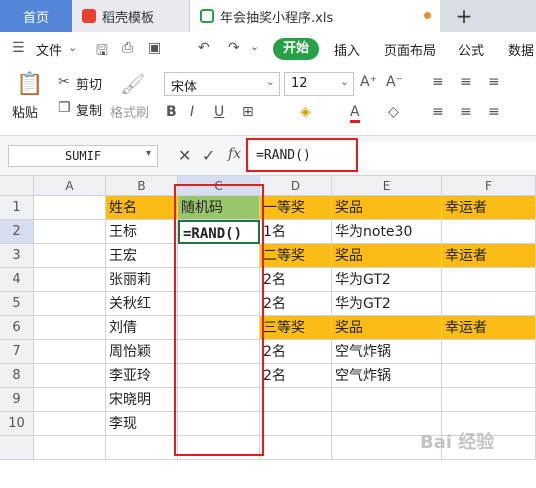 Image resolution: width=536 pixels, height=488 pixels. I want to click on more-icon: ⌄, so click(254, 46).